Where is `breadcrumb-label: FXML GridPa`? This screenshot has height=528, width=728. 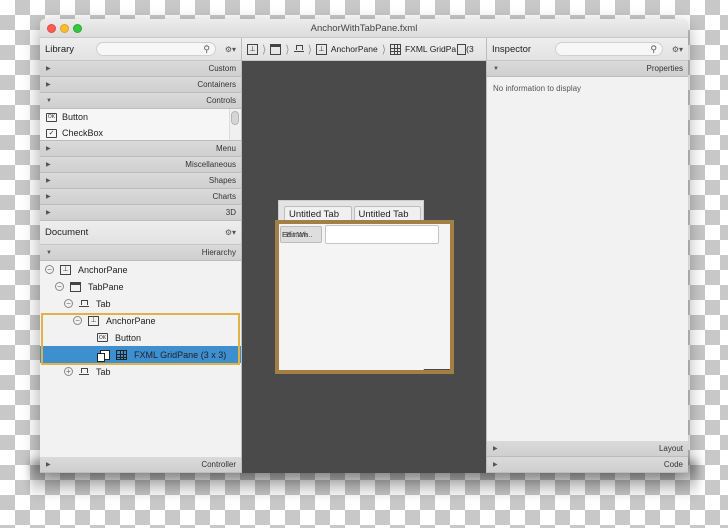 breadcrumb-label: FXML GridPa is located at coordinates (430, 49).